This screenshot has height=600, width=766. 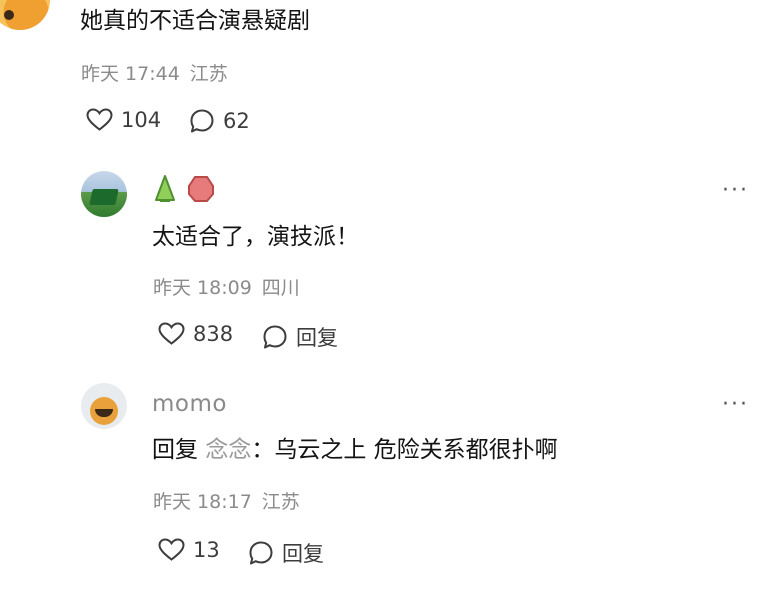 I want to click on like-button: 838, so click(x=195, y=334).